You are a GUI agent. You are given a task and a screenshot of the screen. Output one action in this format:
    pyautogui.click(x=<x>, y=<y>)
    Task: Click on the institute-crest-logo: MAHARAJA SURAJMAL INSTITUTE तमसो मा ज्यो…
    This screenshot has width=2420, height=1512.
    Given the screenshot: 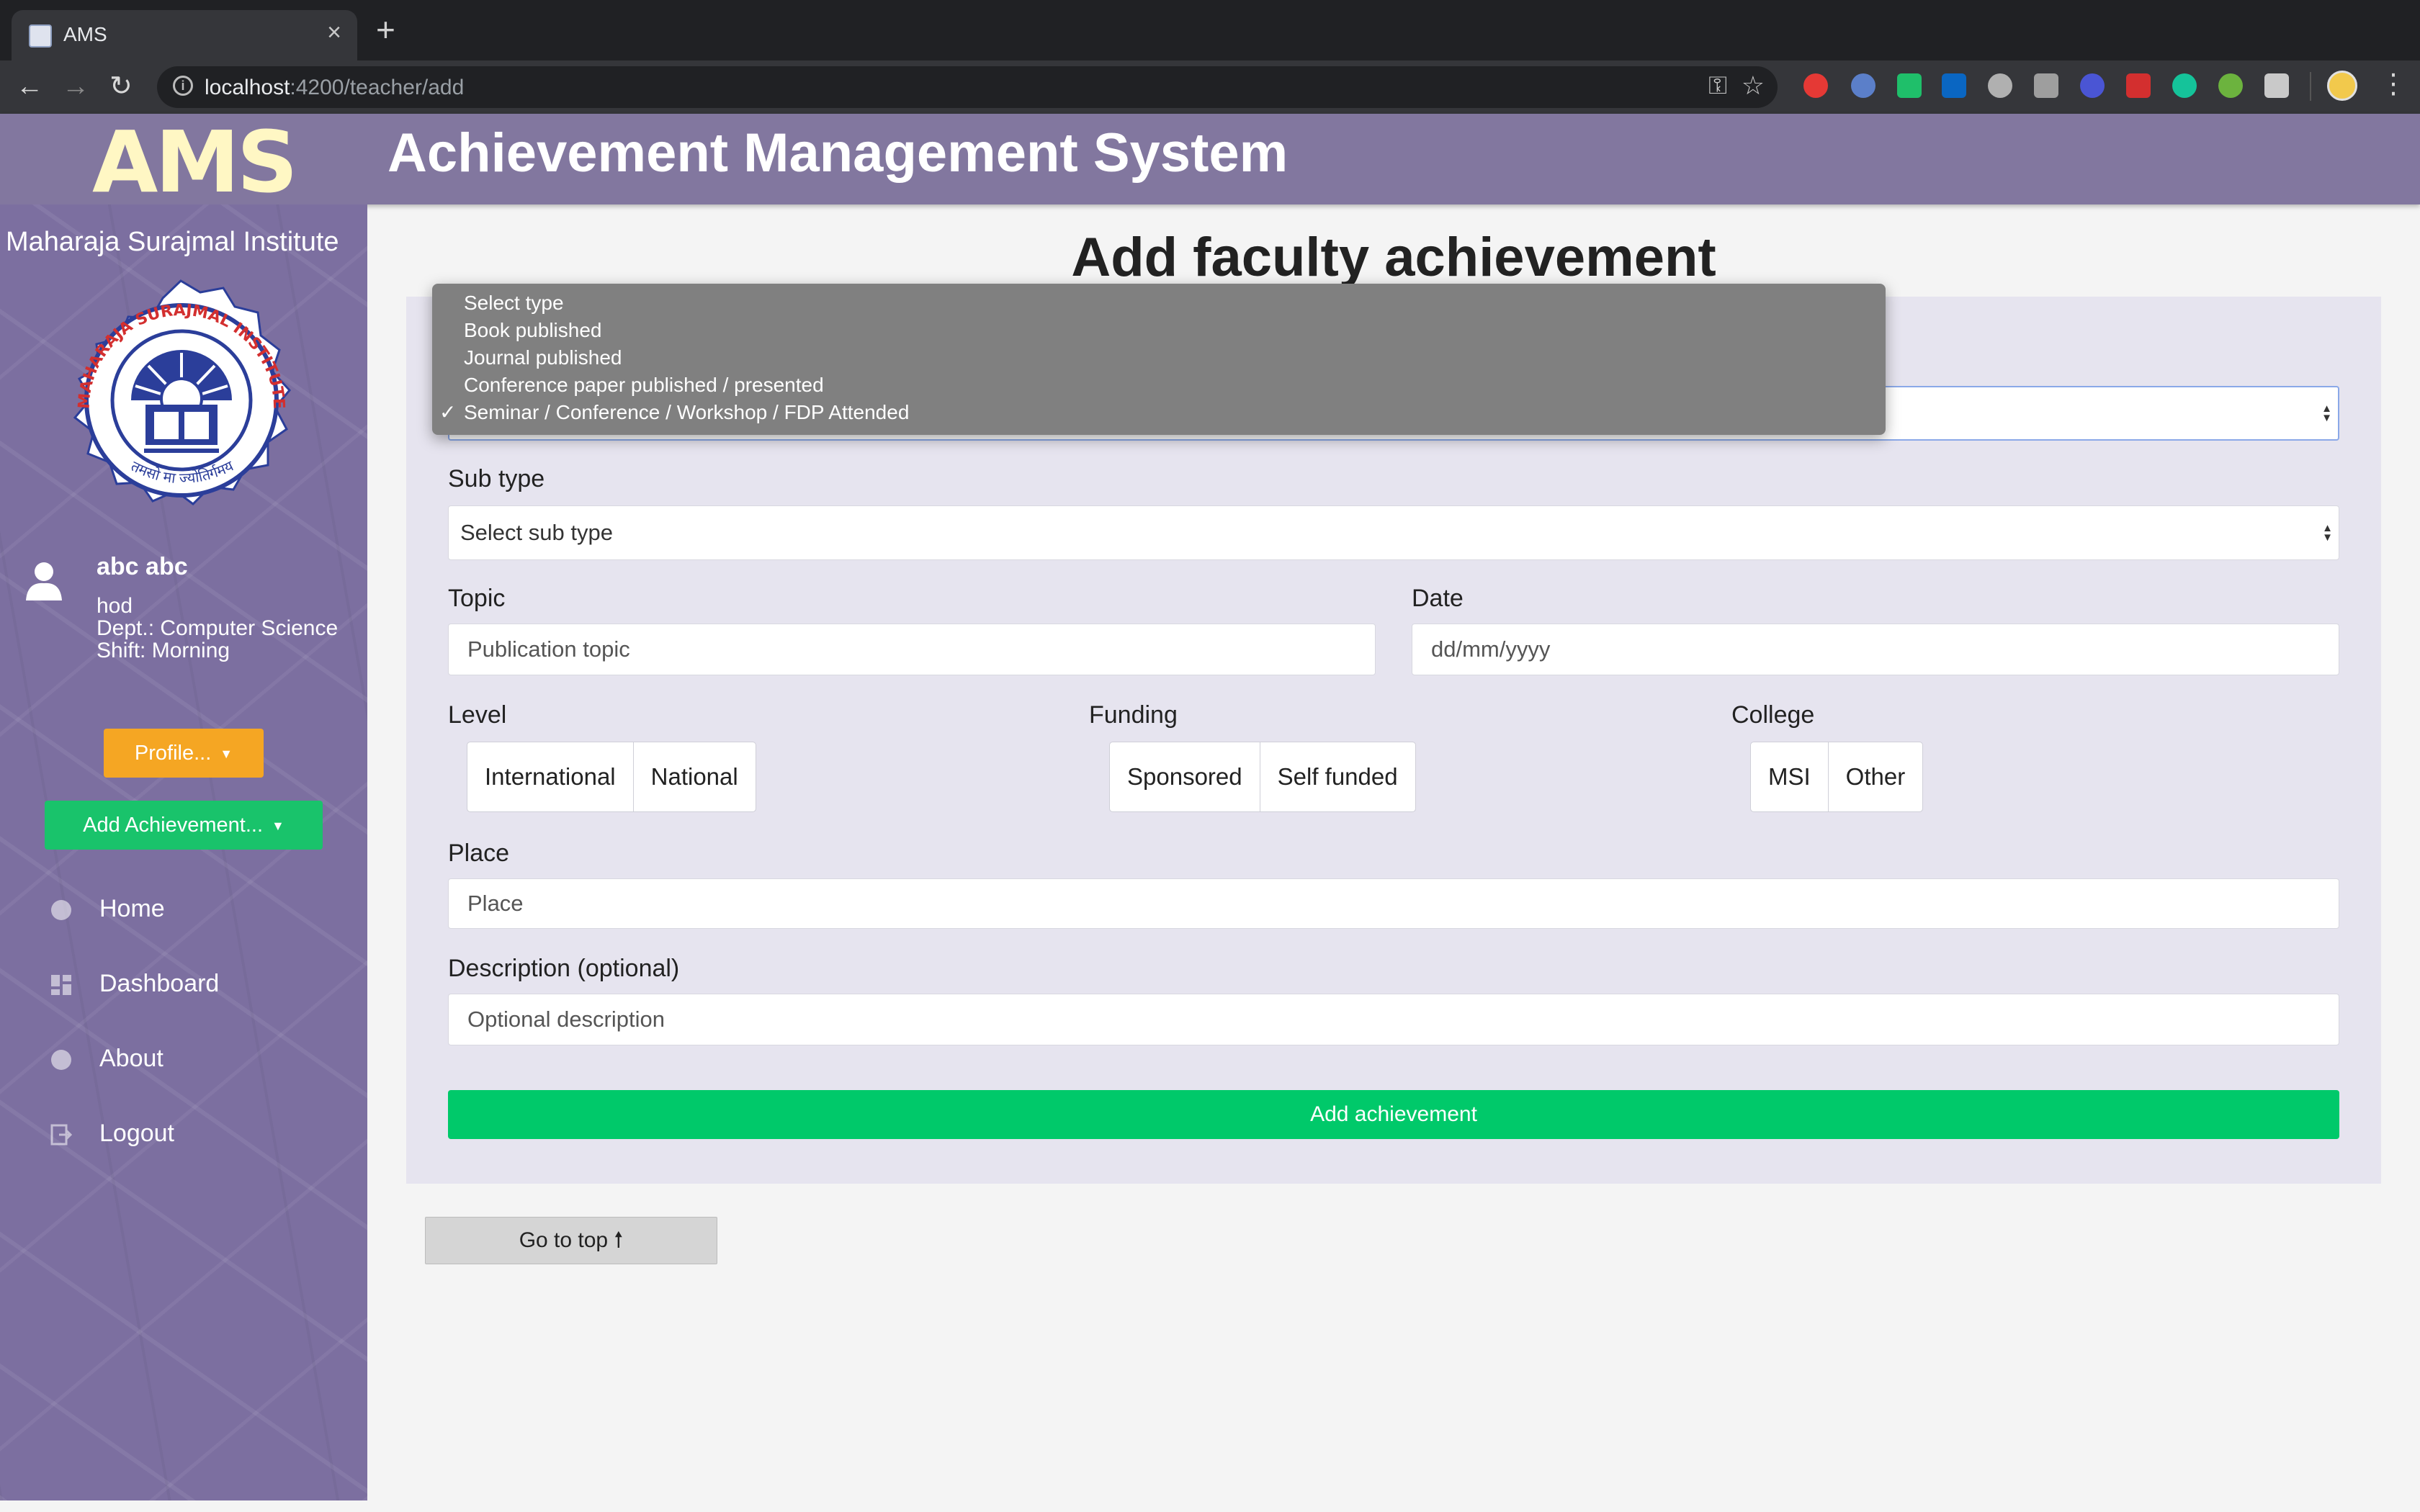 What is the action you would take?
    pyautogui.click(x=182, y=392)
    